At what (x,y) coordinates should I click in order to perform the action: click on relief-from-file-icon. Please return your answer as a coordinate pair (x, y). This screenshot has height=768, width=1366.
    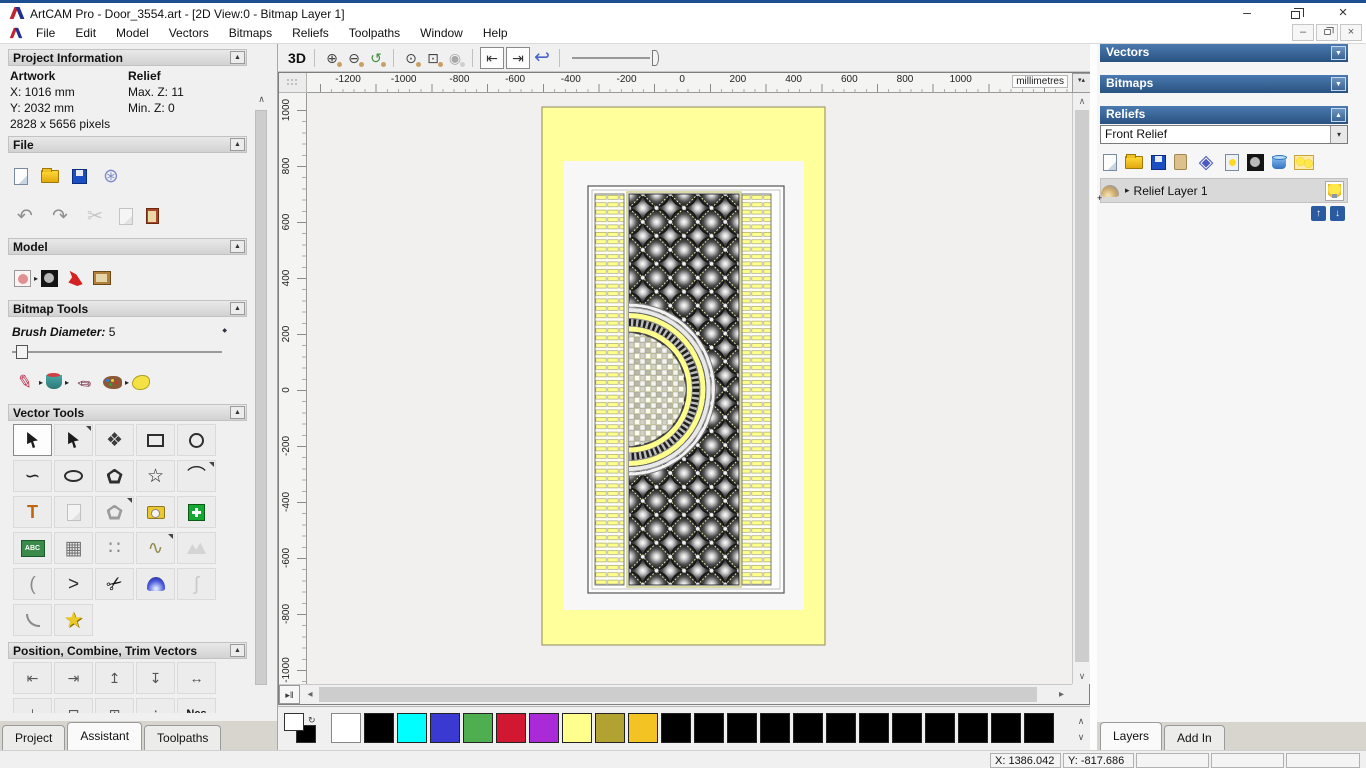
    Looking at the image, I should click on (1180, 162).